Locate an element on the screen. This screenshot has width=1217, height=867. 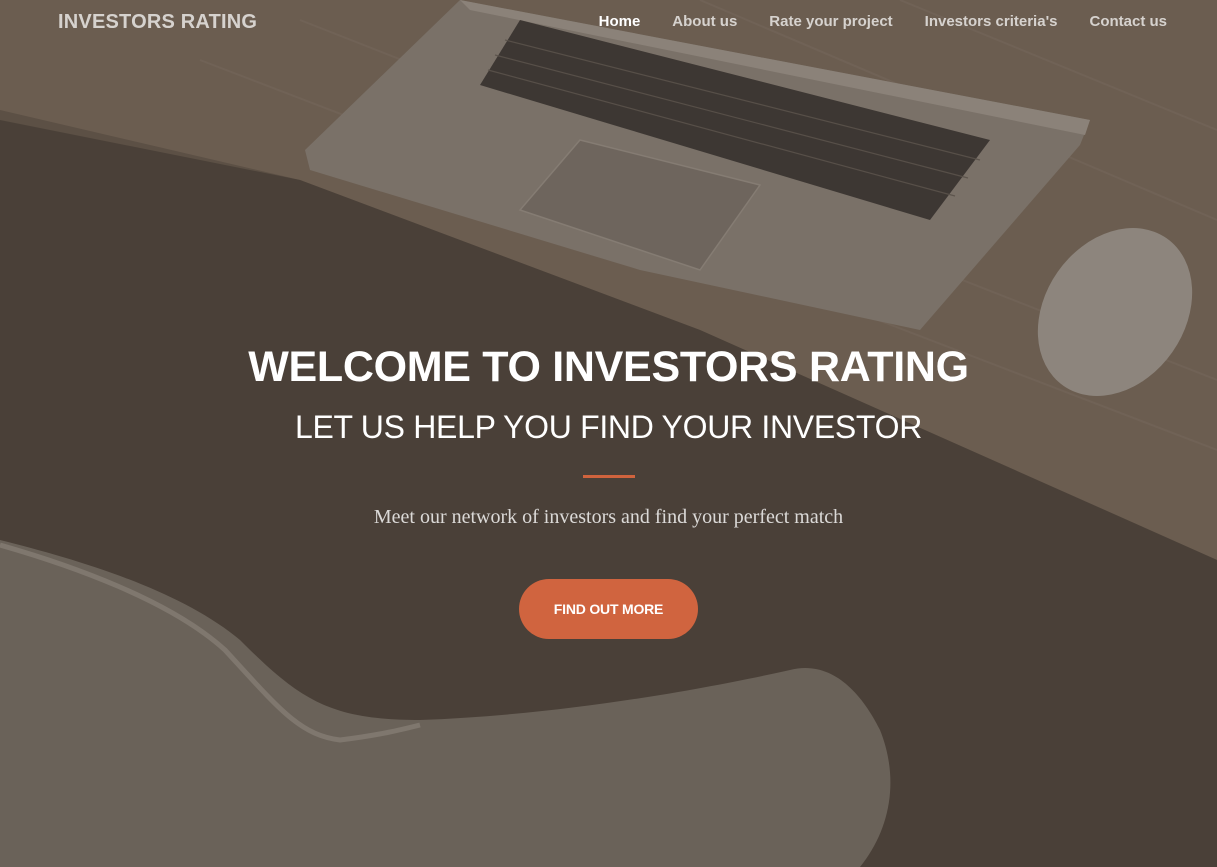
brand-logo-link: INVESTORS RATING is located at coordinates (157, 22).